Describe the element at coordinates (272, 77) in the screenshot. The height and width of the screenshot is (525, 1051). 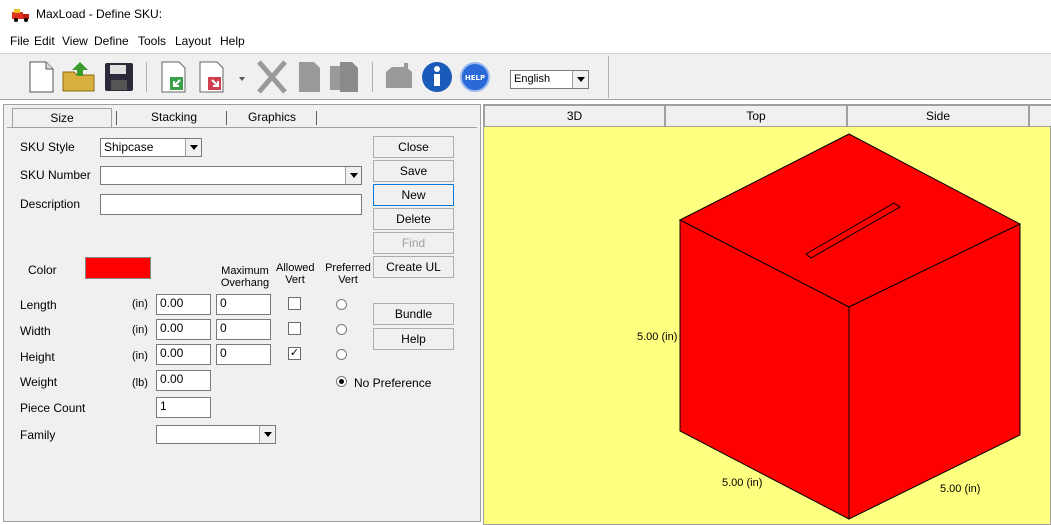
I see `cut-icon` at that location.